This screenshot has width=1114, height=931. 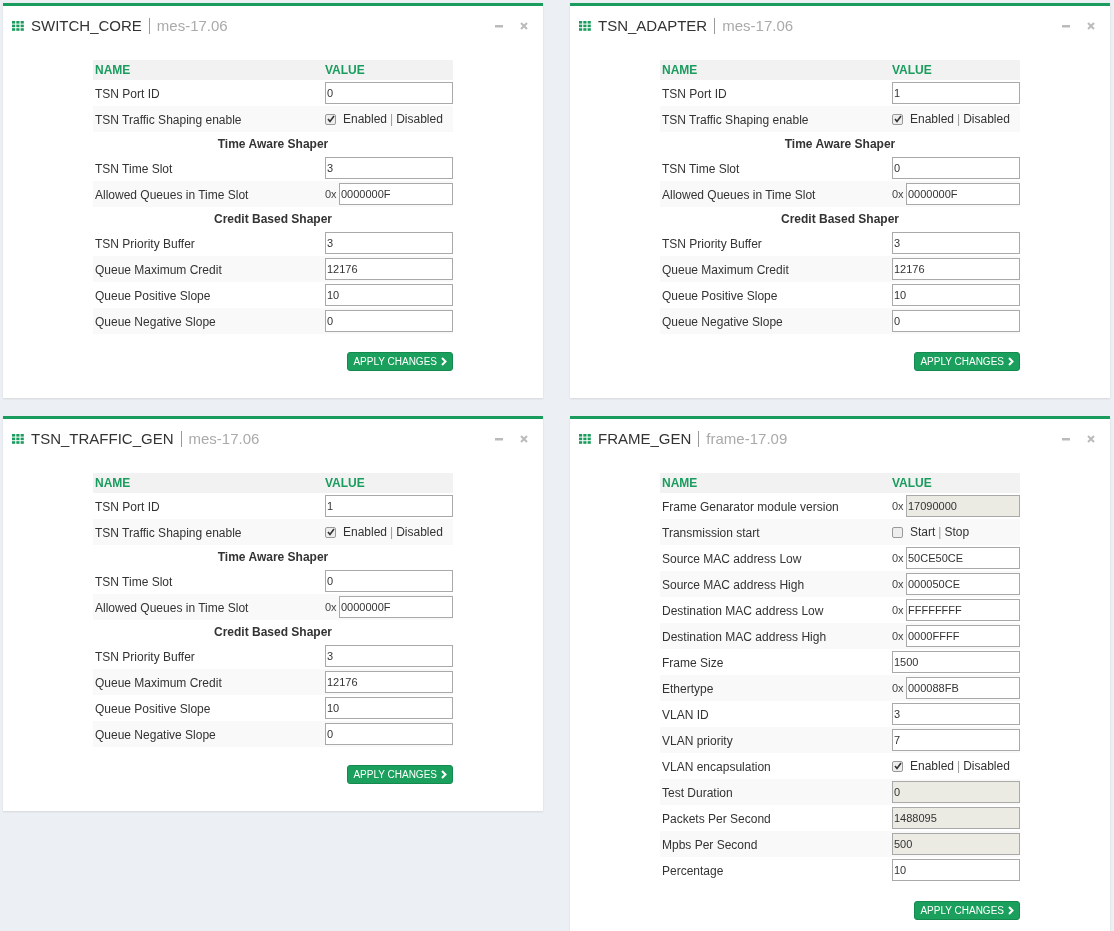 I want to click on value-field: FFFFFFFF, so click(x=963, y=610).